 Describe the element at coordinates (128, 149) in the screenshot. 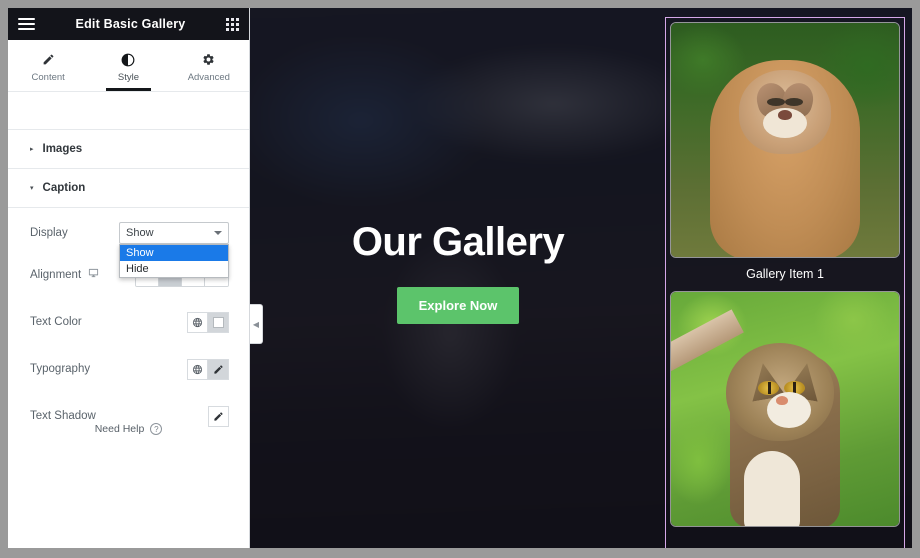

I see `section-images: ▸ Images` at that location.